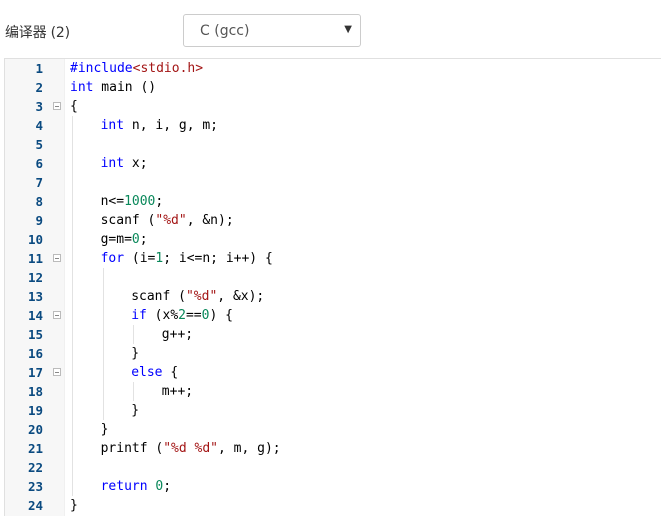 The width and height of the screenshot is (661, 516). I want to click on code-text: g++;, so click(177, 334).